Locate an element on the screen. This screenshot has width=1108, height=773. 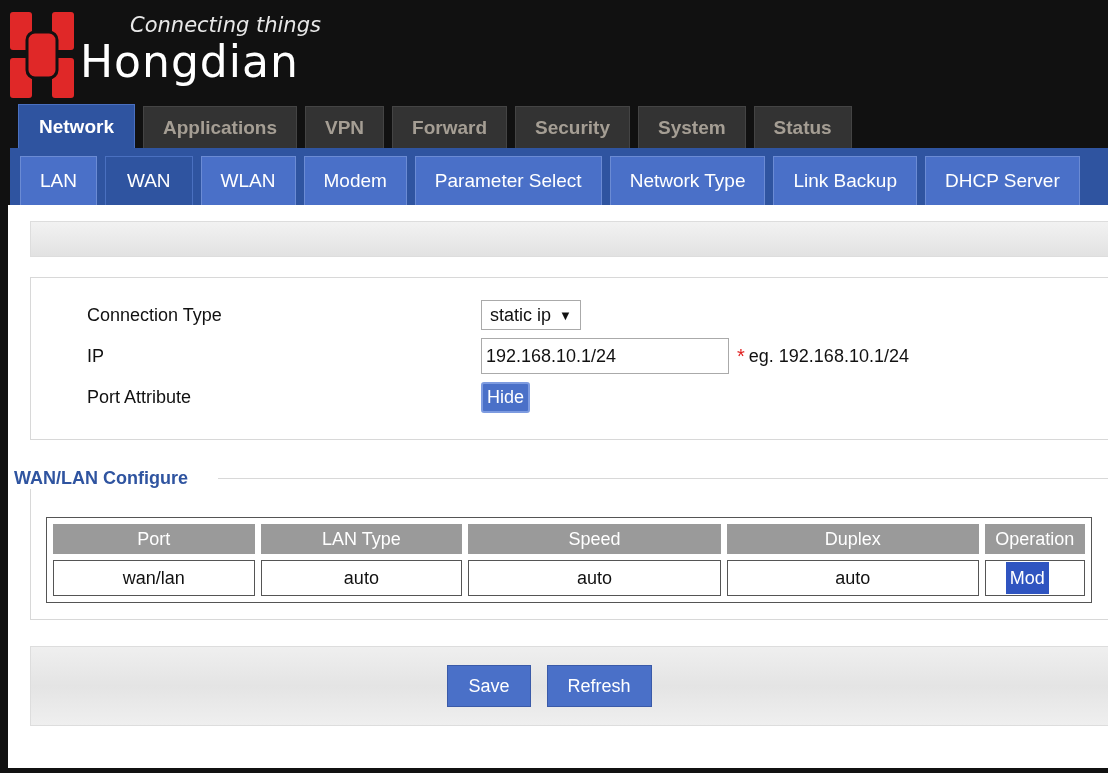
modify-button: Mod is located at coordinates (1027, 578).